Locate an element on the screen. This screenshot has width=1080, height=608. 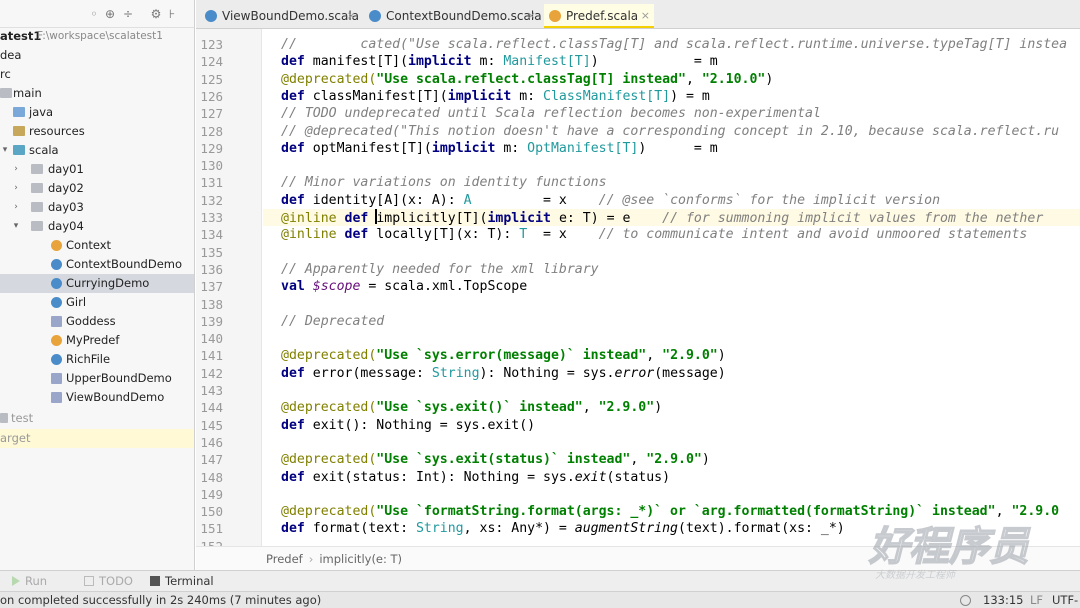
line-number: 125 is located at coordinates (211, 79).